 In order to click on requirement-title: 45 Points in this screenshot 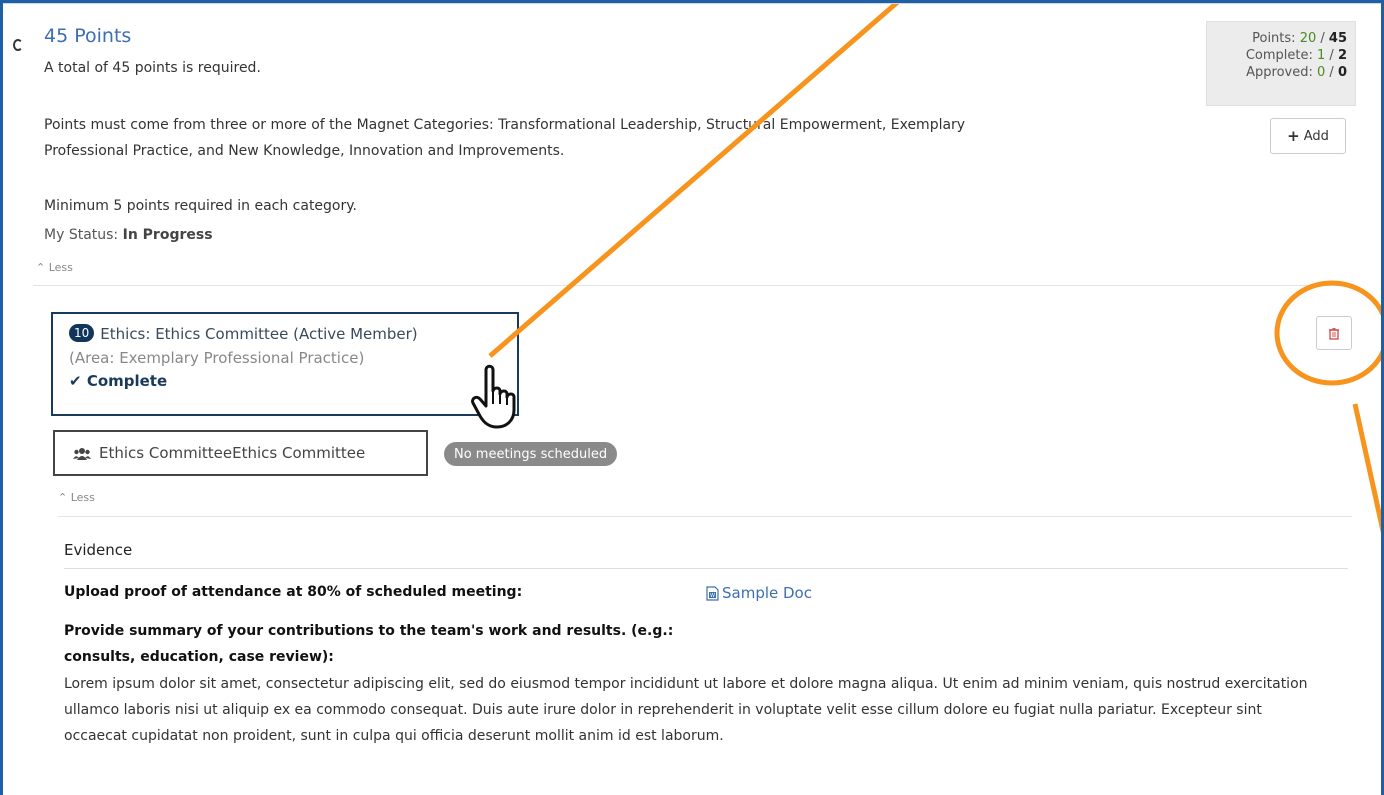, I will do `click(87, 36)`.